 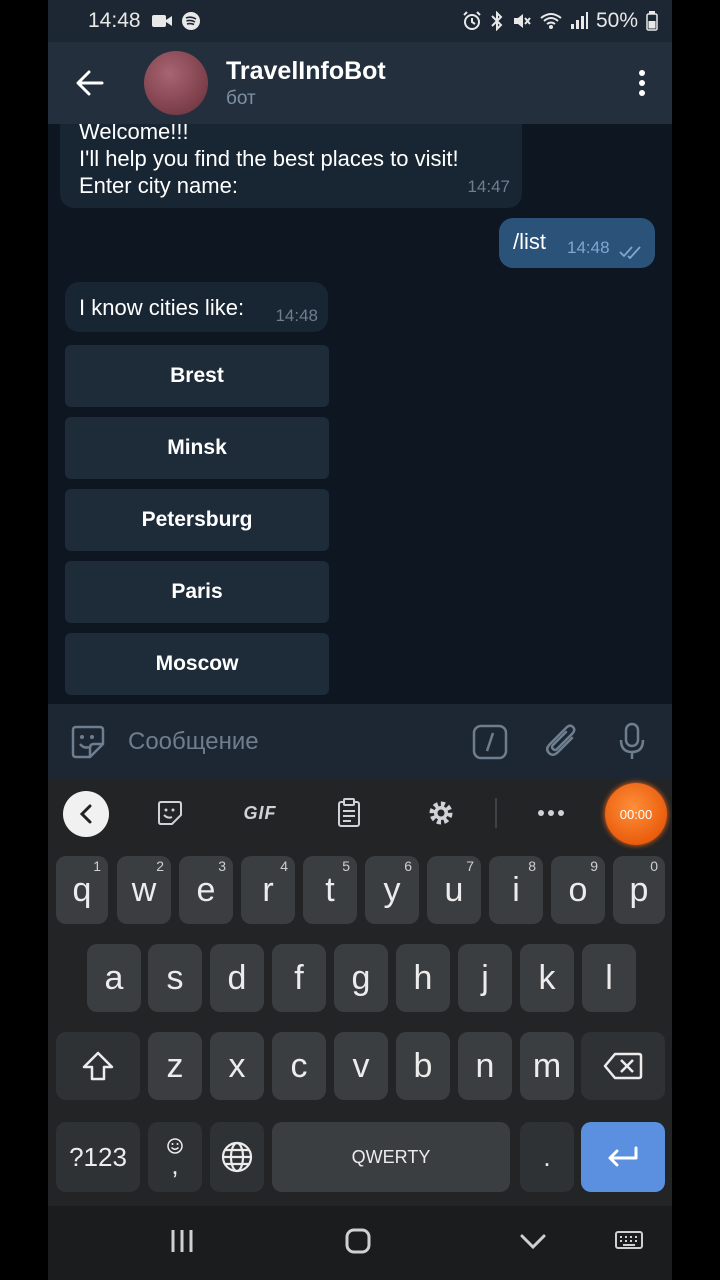 I want to click on message-time: 14:47, so click(x=488, y=186).